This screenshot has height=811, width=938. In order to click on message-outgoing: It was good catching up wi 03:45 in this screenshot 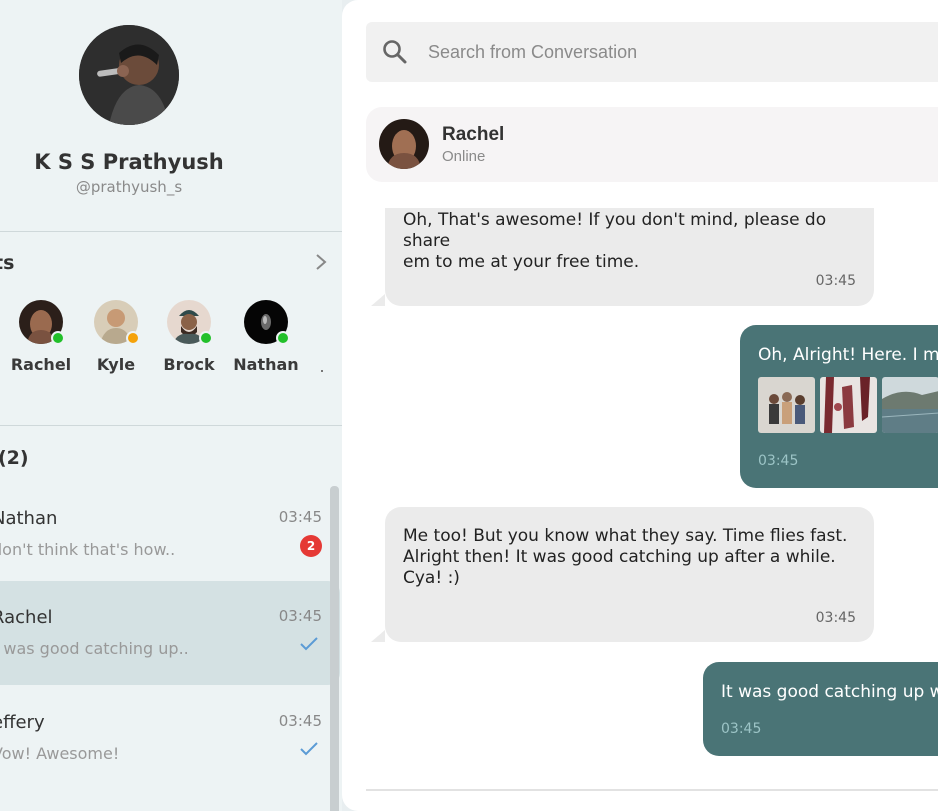, I will do `click(820, 709)`.